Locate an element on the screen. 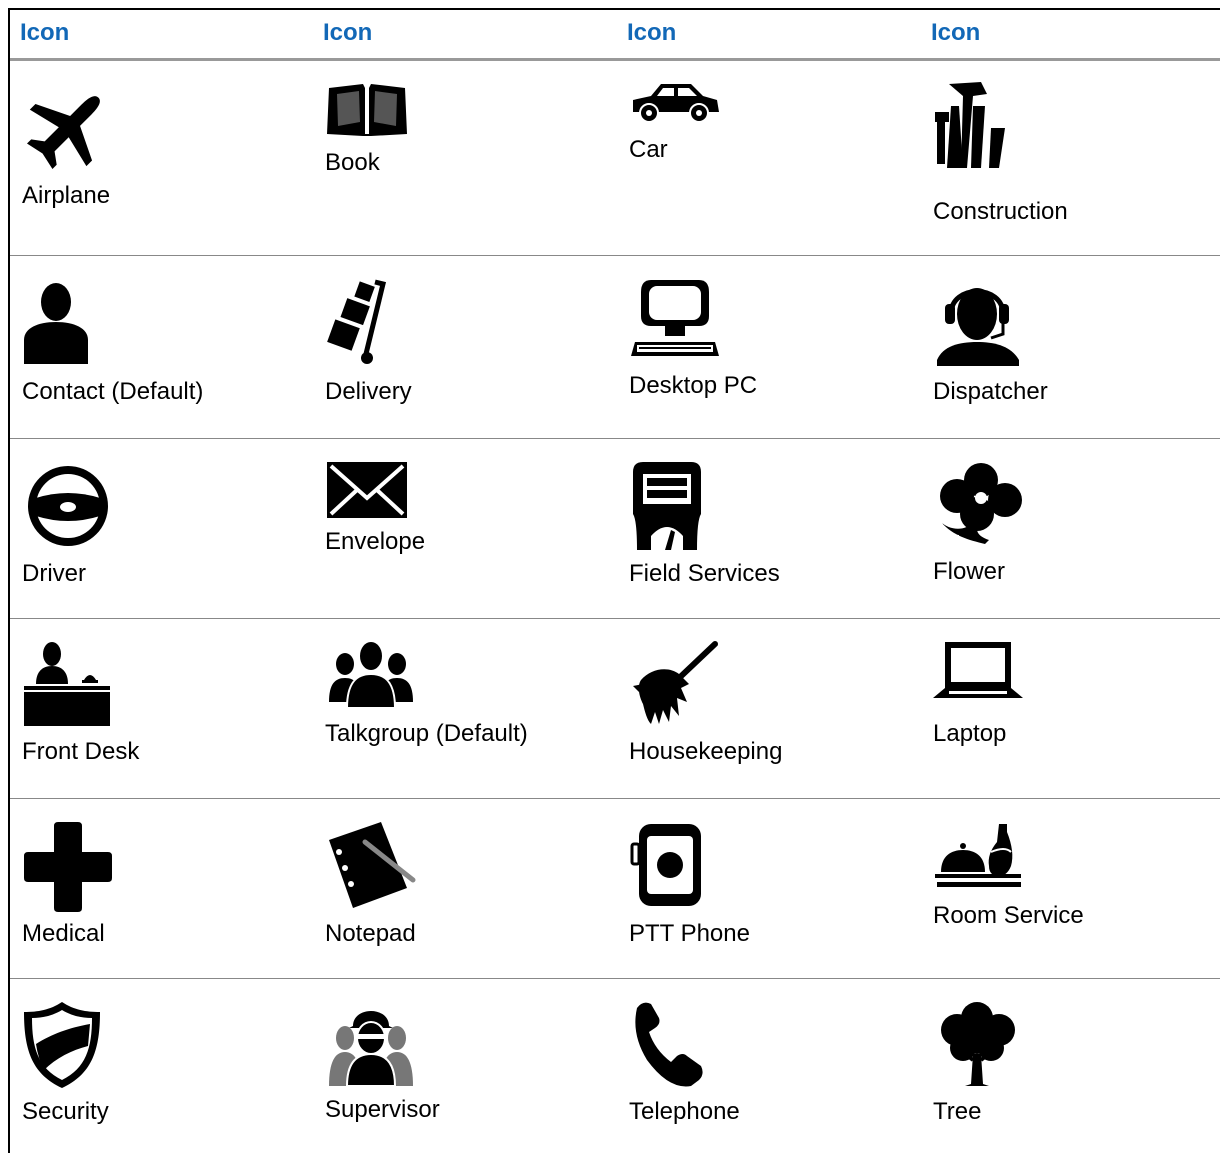  cell-label: Housekeeping is located at coordinates (706, 751).